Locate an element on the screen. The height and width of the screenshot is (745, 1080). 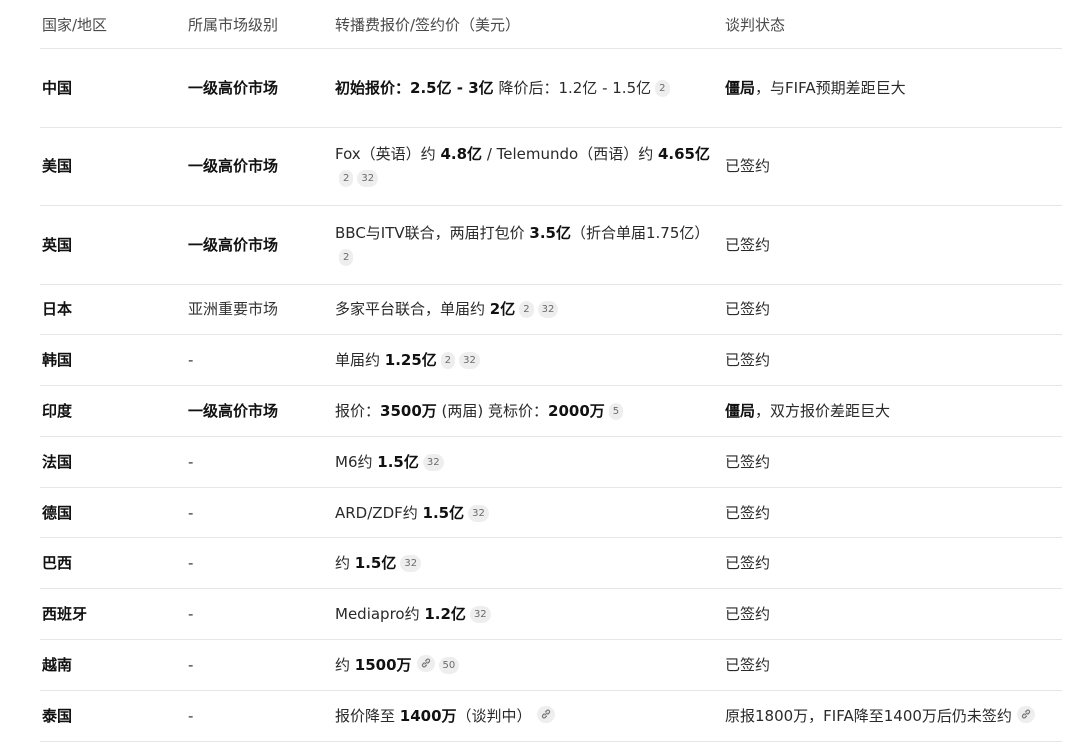
text-segment: BBC与ITV联合，两届打包价 is located at coordinates (432, 232).